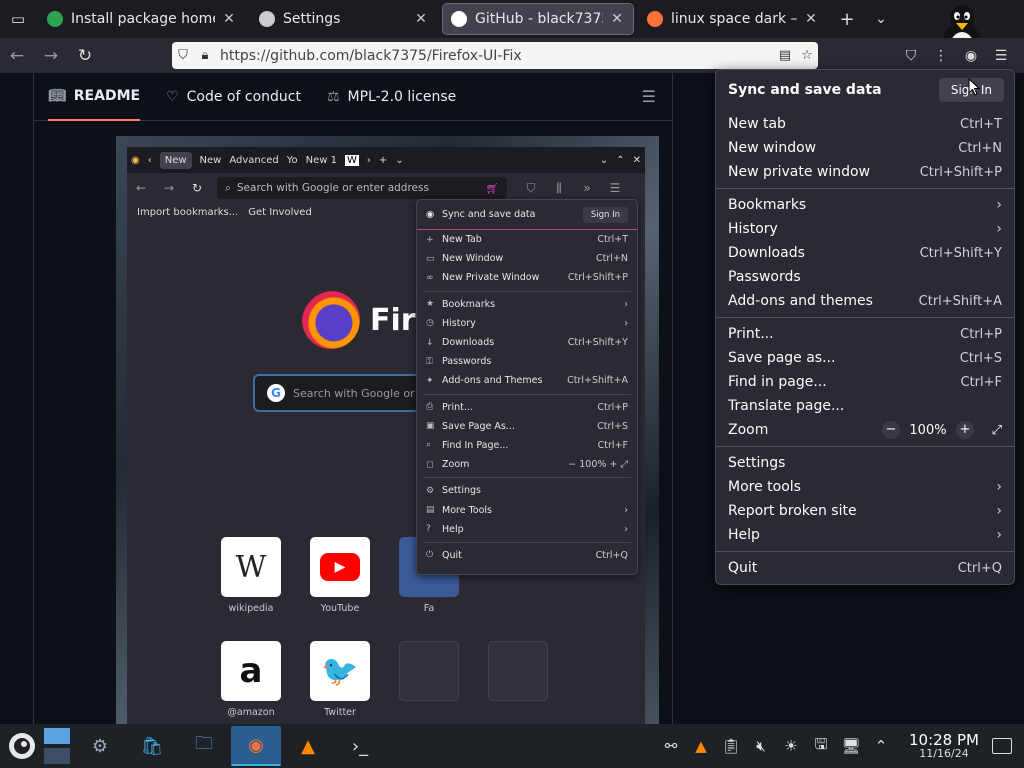 The width and height of the screenshot is (1024, 768). Describe the element at coordinates (344, 19) in the screenshot. I see `browser-tab: Settings ✕` at that location.